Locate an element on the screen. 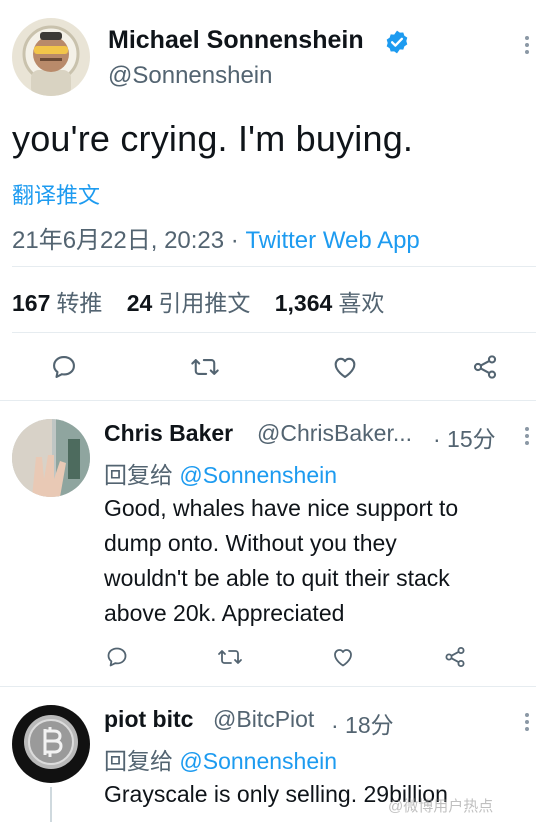  tweet-stats: 167 转推 24 引用推文 1,364 喜欢 is located at coordinates (207, 301).